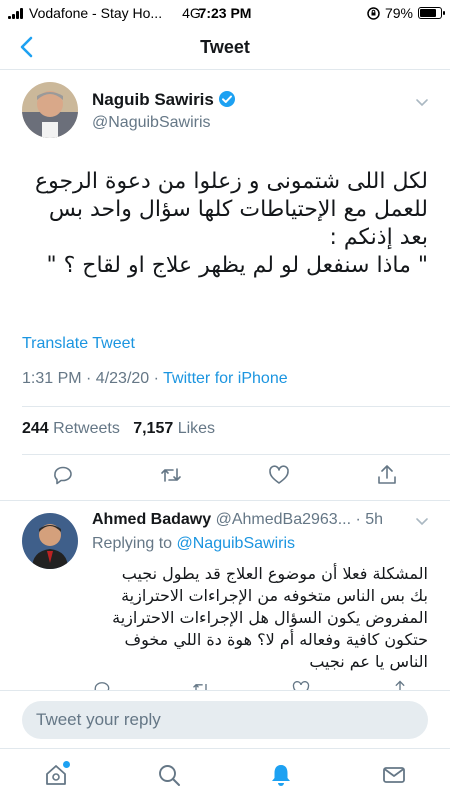  I want to click on tweet-stats: 244 Retweets 7,157 Likes, so click(118, 429).